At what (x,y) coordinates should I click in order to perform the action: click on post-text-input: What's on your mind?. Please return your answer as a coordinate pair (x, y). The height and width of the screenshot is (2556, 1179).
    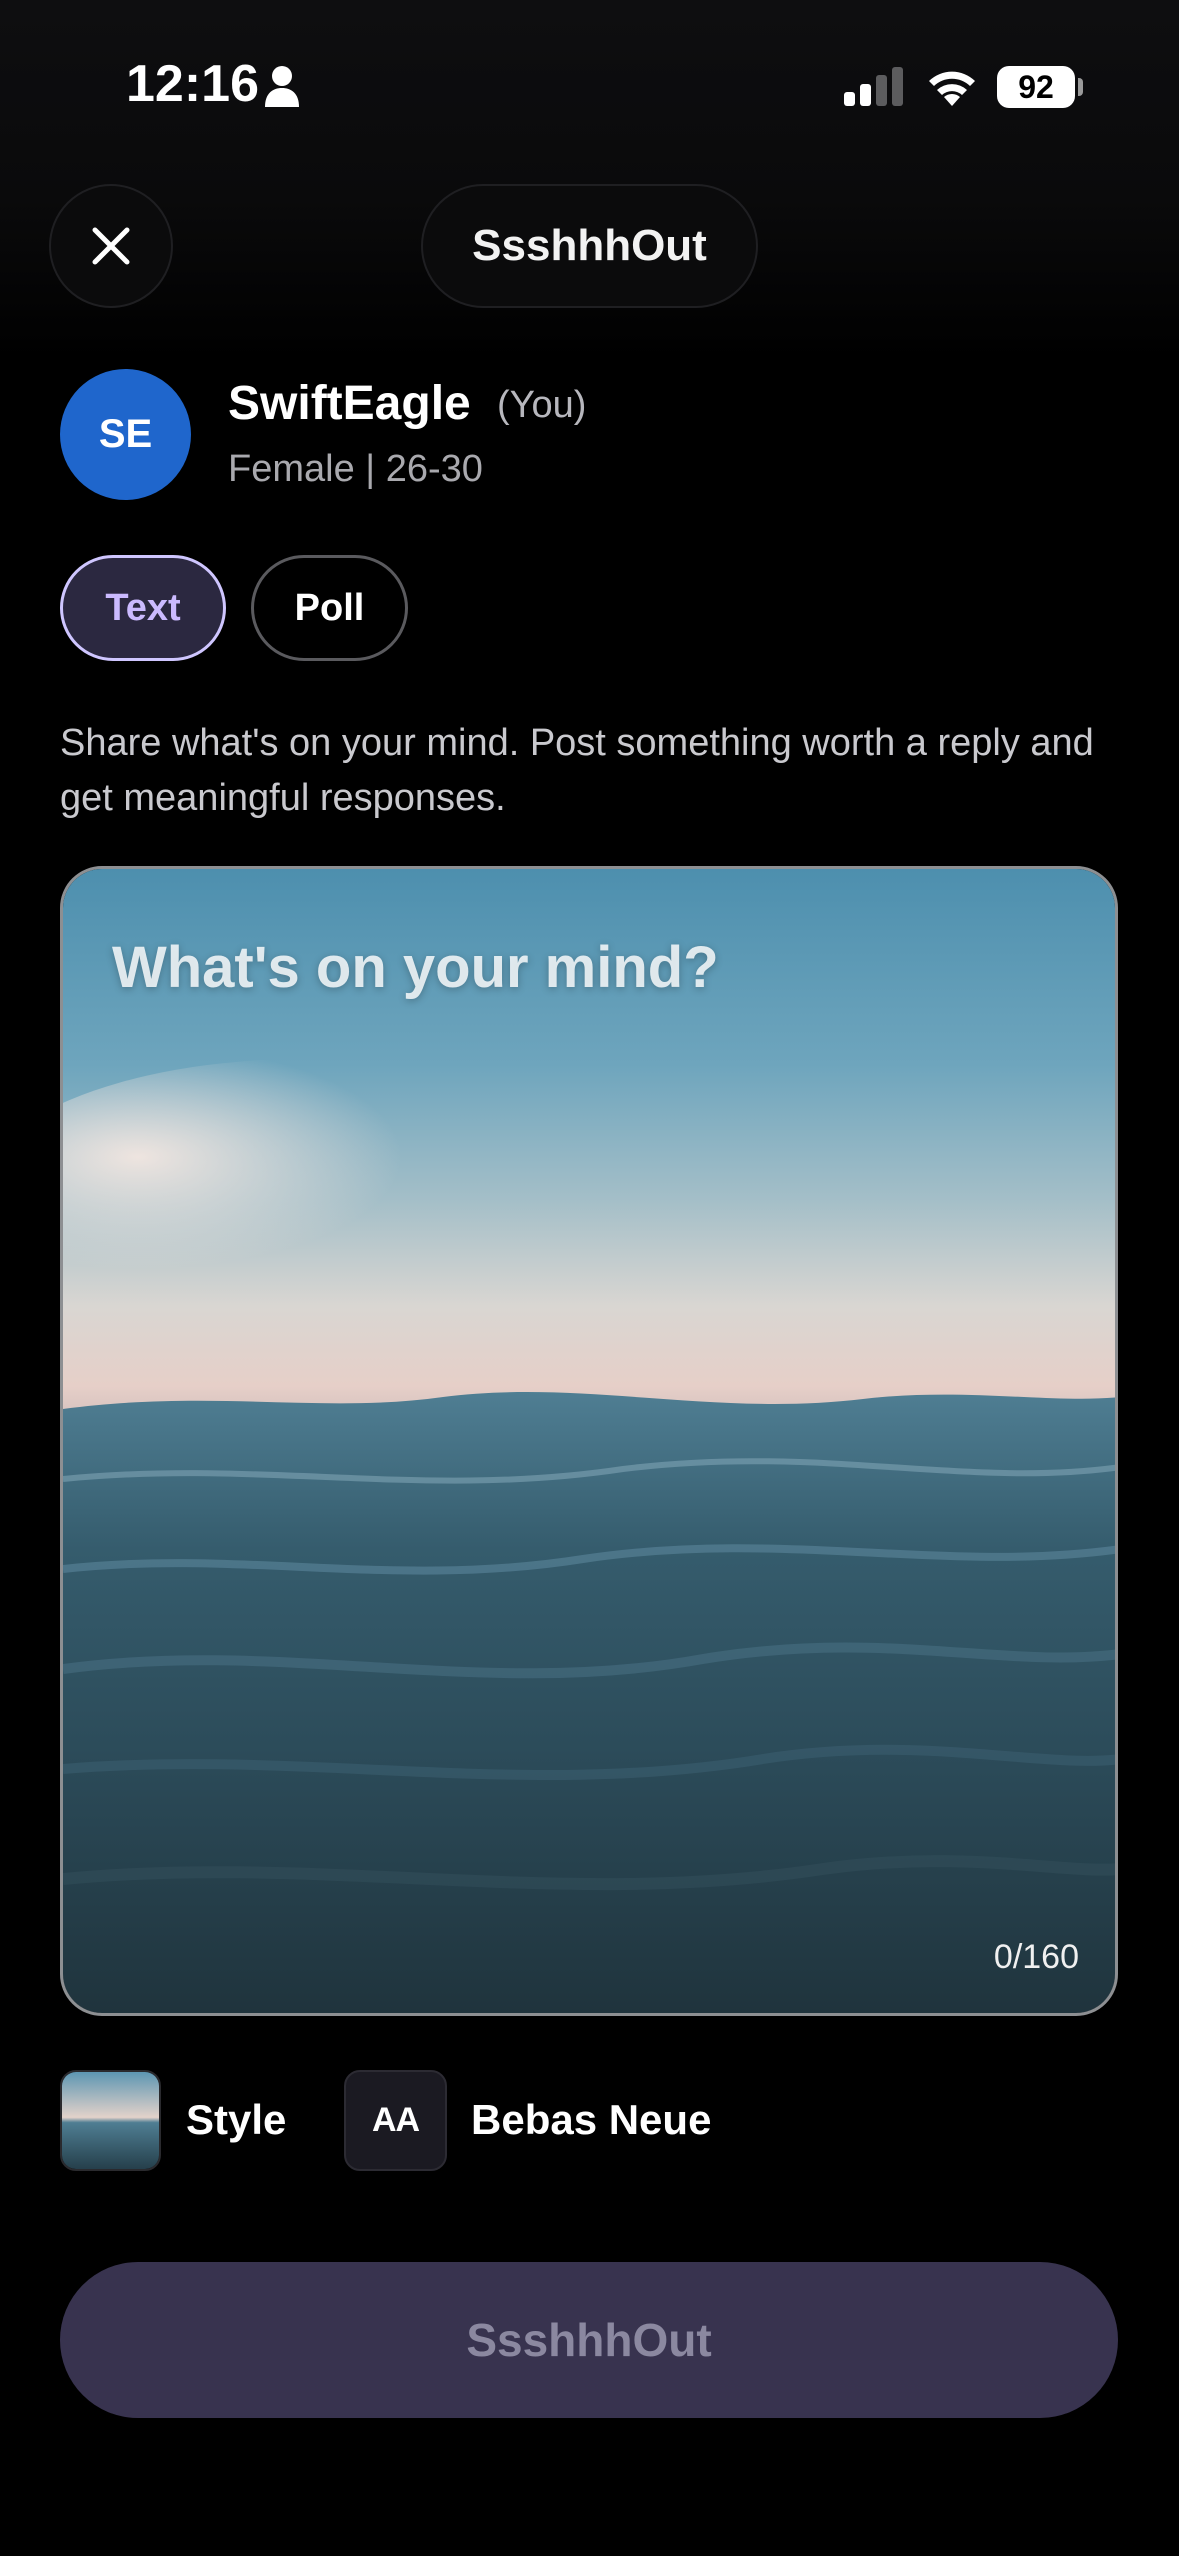
    Looking at the image, I should click on (415, 967).